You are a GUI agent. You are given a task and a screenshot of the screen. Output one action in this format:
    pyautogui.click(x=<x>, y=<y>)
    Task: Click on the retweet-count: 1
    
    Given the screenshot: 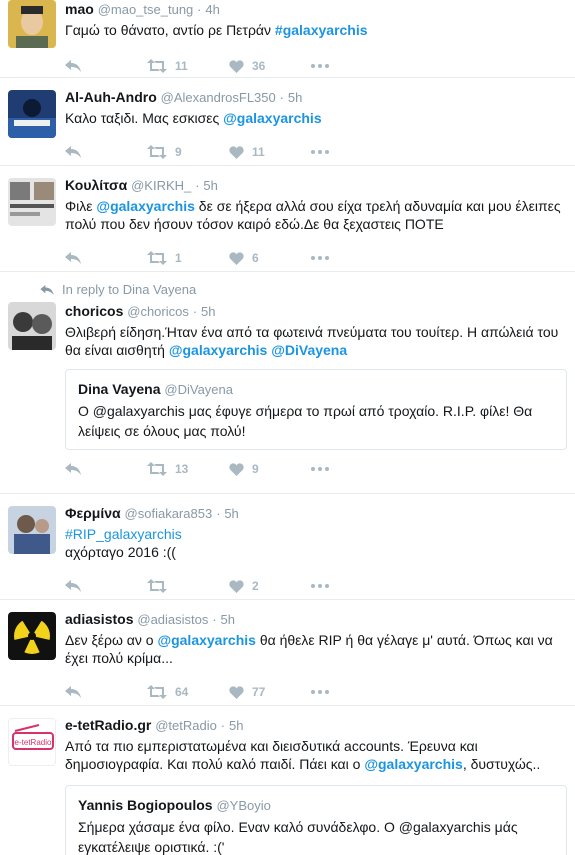 What is the action you would take?
    pyautogui.click(x=178, y=258)
    